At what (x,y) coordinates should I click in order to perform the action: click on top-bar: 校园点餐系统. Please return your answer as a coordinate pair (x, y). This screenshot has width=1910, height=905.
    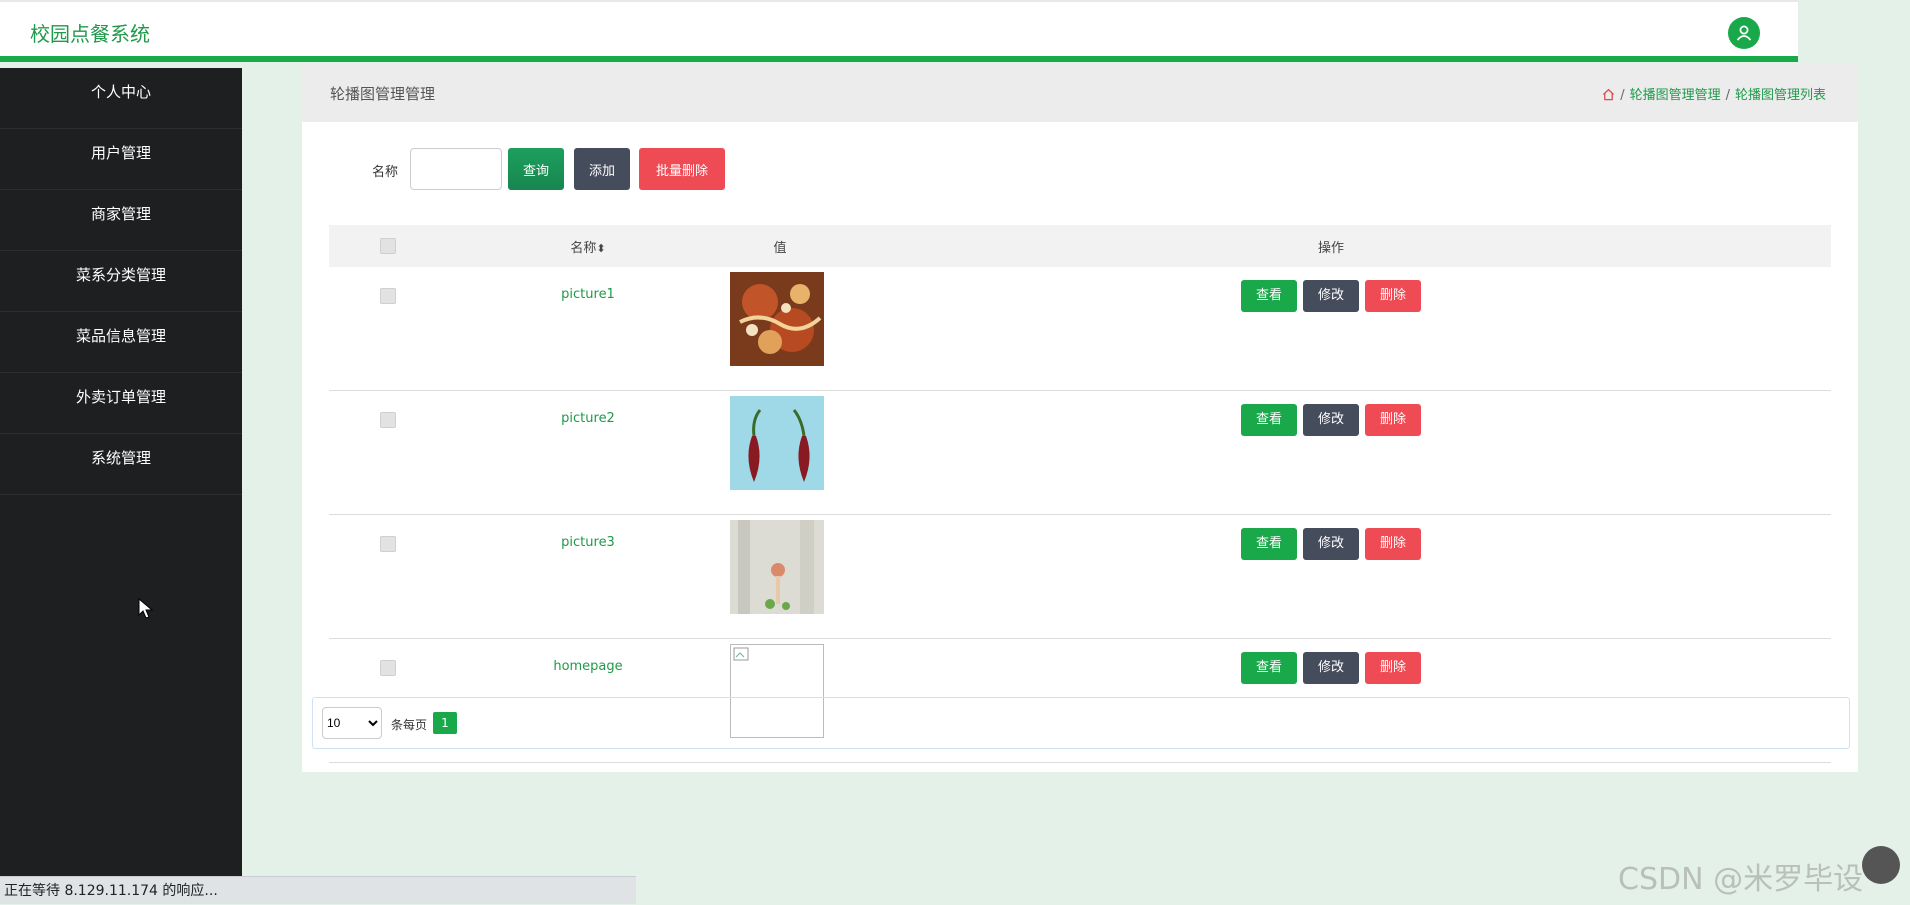
    Looking at the image, I should click on (899, 31).